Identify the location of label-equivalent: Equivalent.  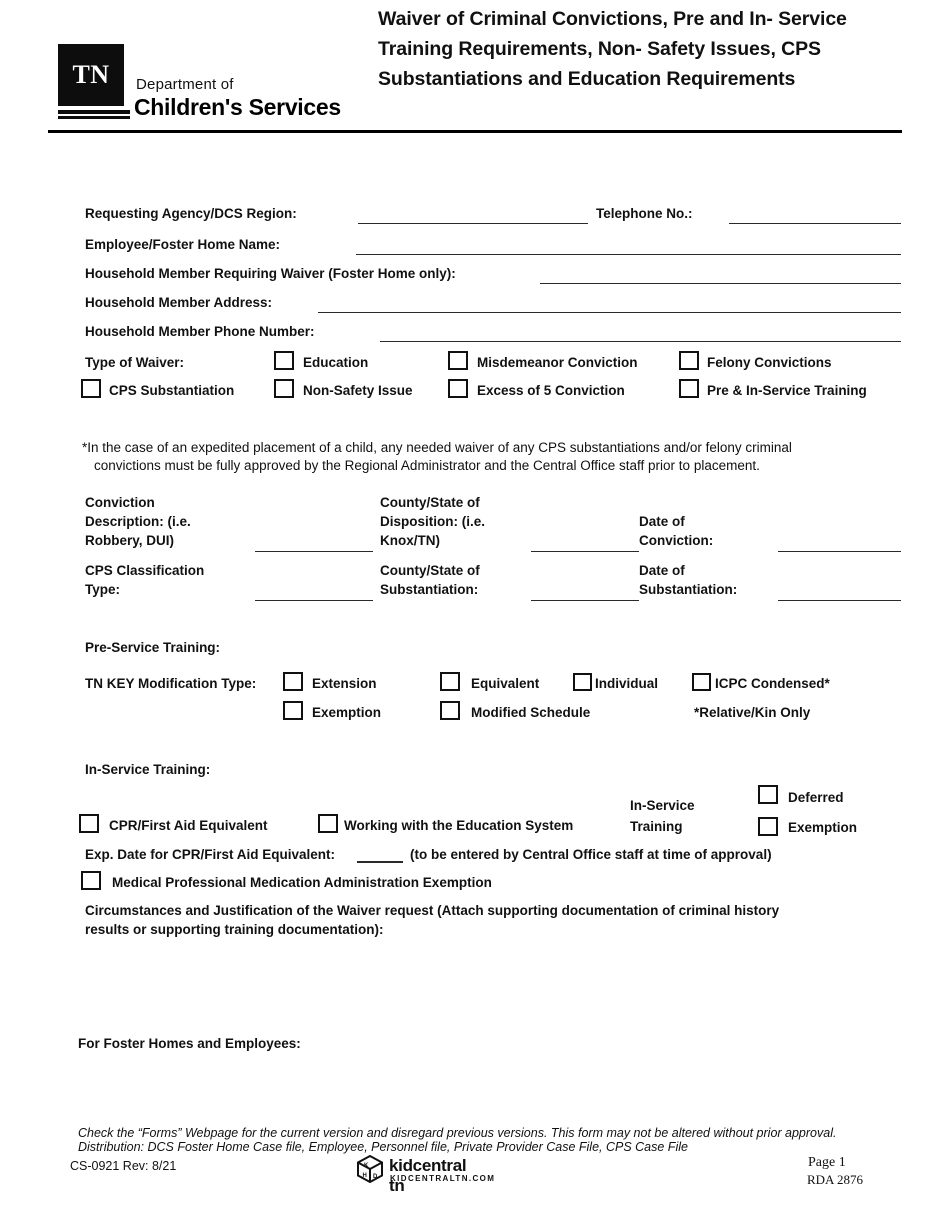
(505, 683).